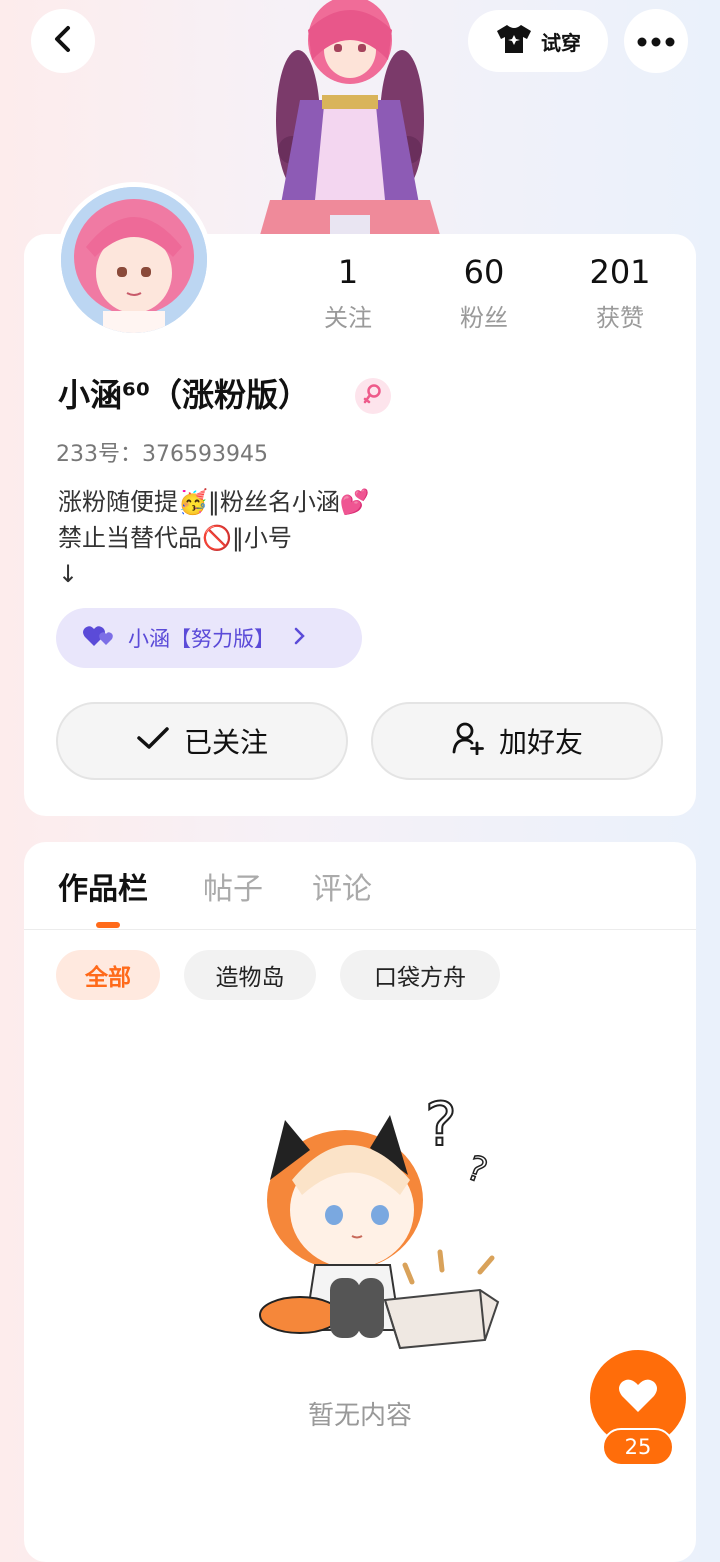 Image resolution: width=720 pixels, height=1562 pixels. What do you see at coordinates (540, 742) in the screenshot?
I see `add-friend-label: 加好友` at bounding box center [540, 742].